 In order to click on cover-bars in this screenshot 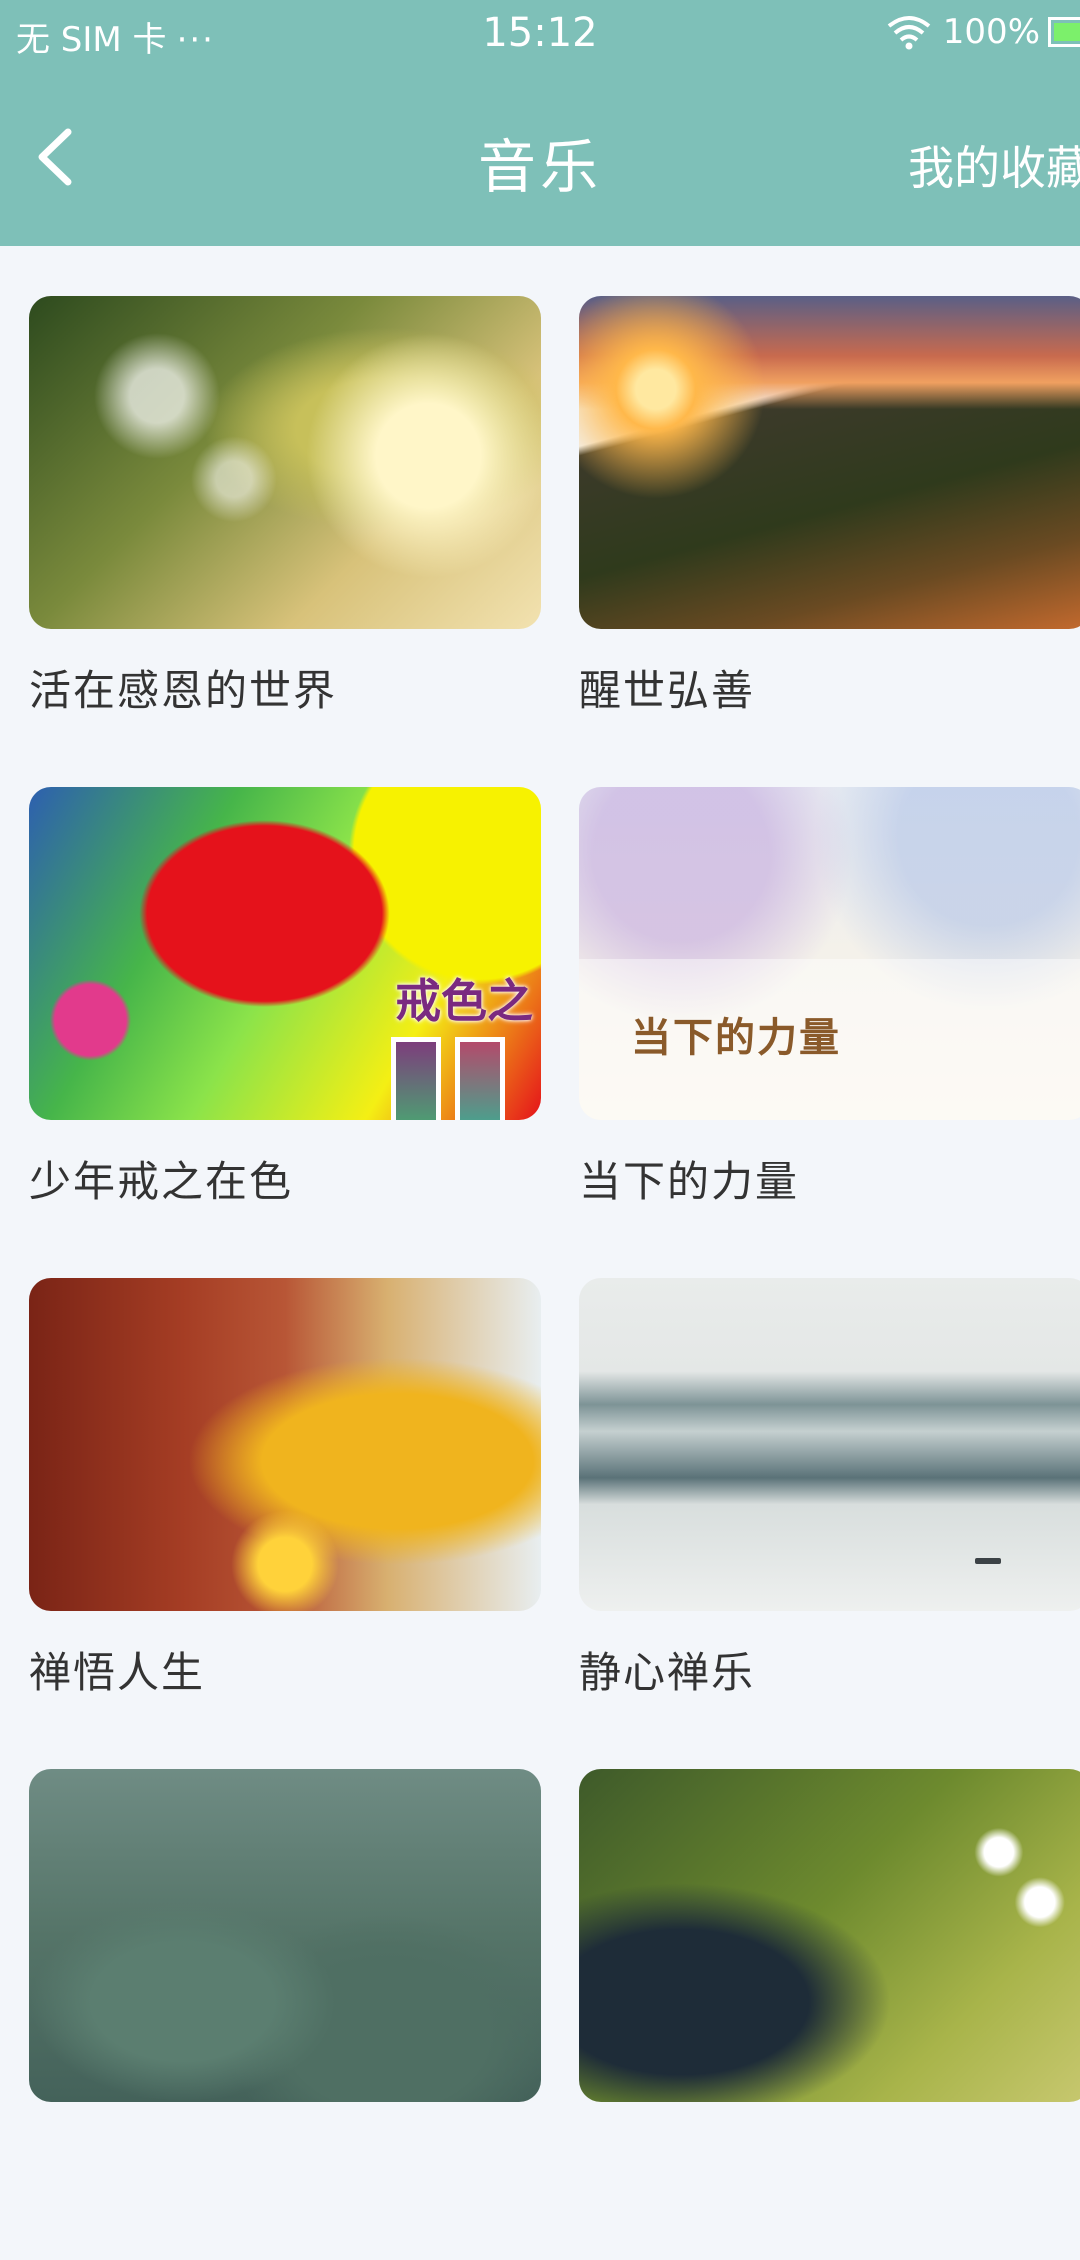, I will do `click(448, 1078)`.